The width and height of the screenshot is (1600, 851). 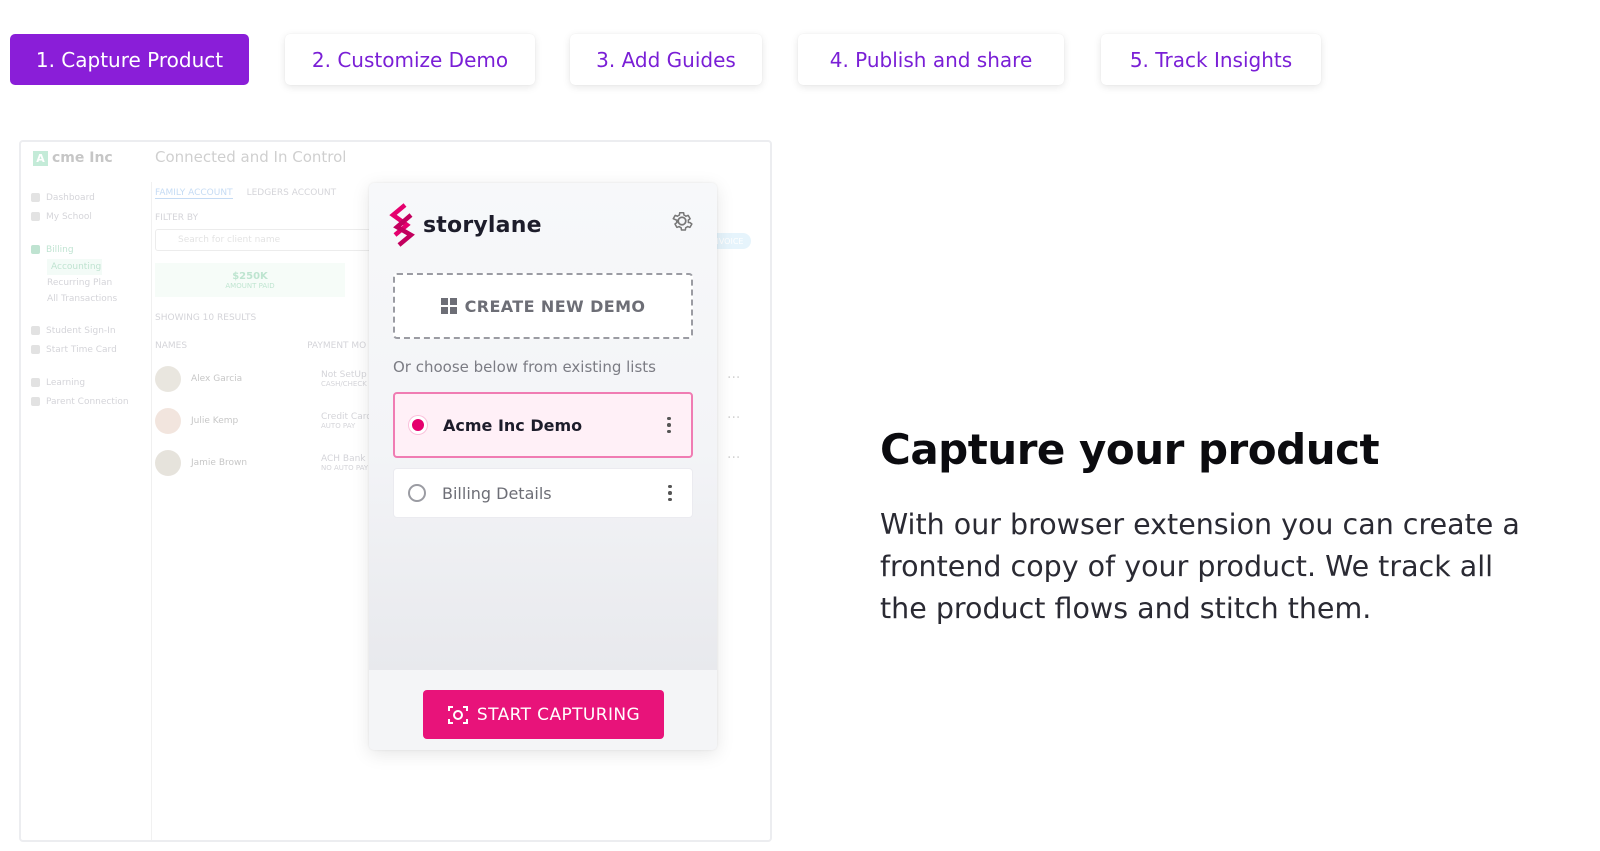 I want to click on section-headline: Capture your product, so click(x=1130, y=449).